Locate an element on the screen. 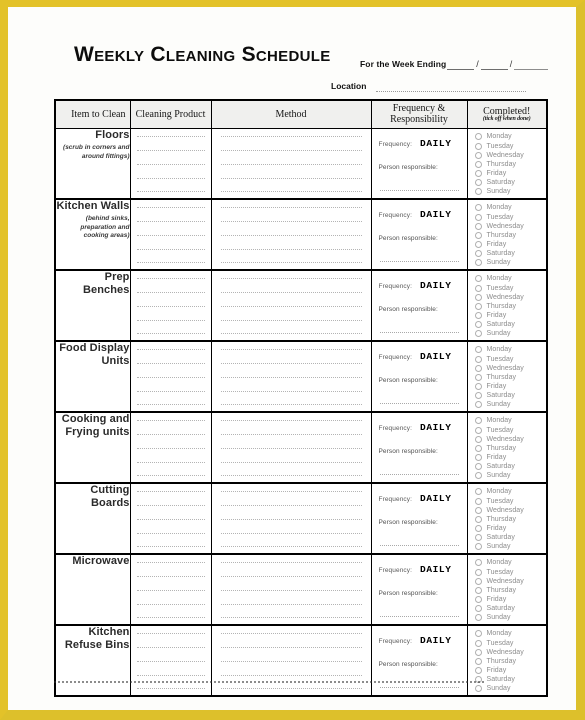 The height and width of the screenshot is (720, 585). week-ending-day-blank is located at coordinates (461, 64).